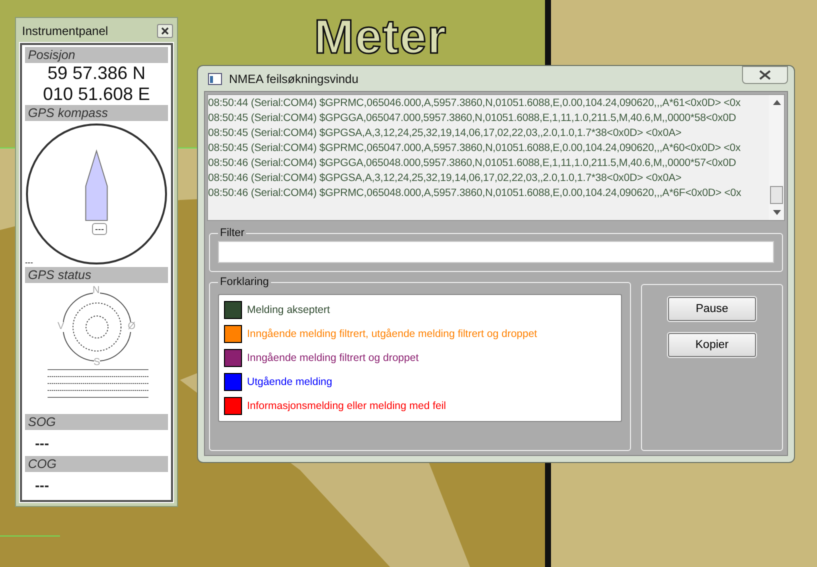  Describe the element at coordinates (96, 464) in the screenshot. I see `section-header: COG` at that location.